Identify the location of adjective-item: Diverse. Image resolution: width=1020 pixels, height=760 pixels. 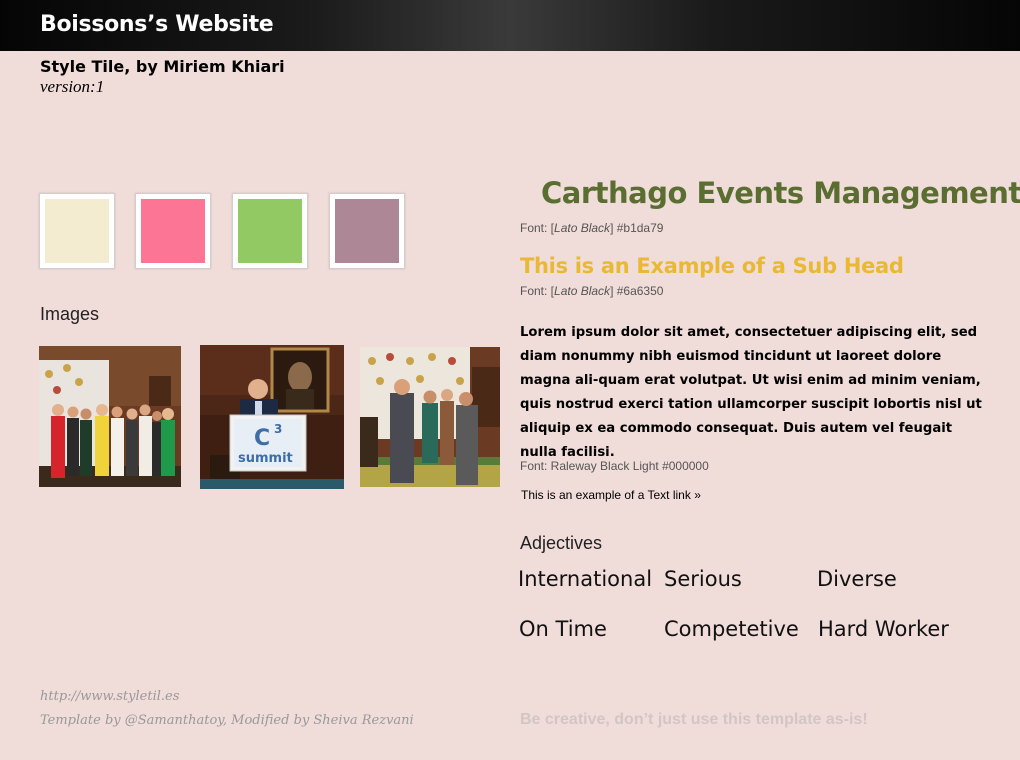
(857, 579).